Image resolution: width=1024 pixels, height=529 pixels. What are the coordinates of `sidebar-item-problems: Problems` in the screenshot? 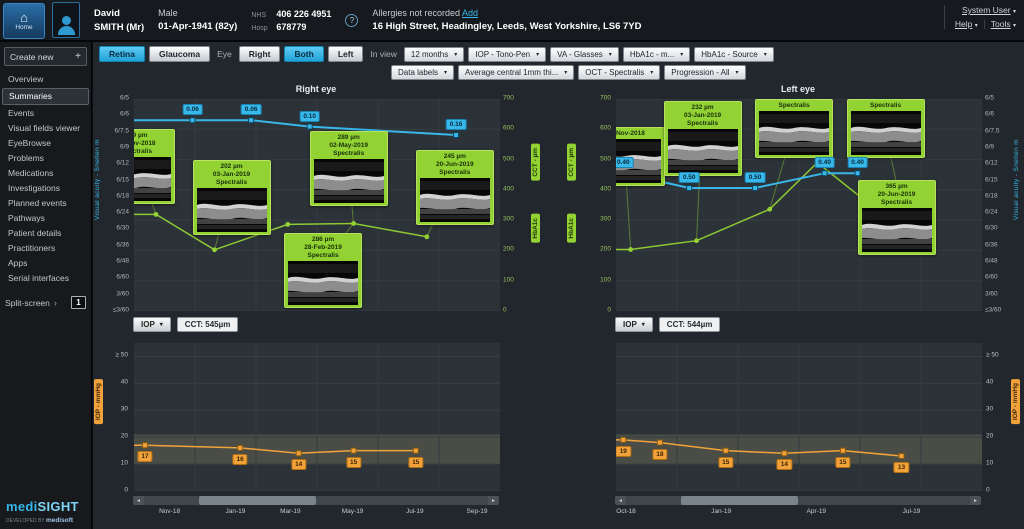 It's located at (45, 158).